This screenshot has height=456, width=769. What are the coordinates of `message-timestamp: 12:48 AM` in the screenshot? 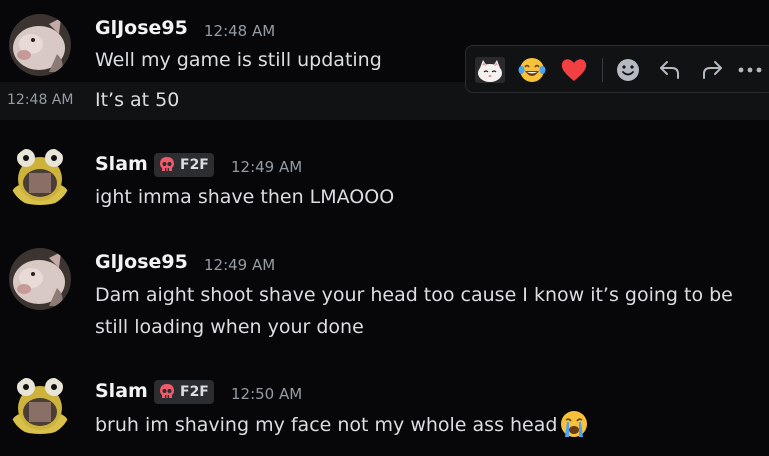 It's located at (239, 31).